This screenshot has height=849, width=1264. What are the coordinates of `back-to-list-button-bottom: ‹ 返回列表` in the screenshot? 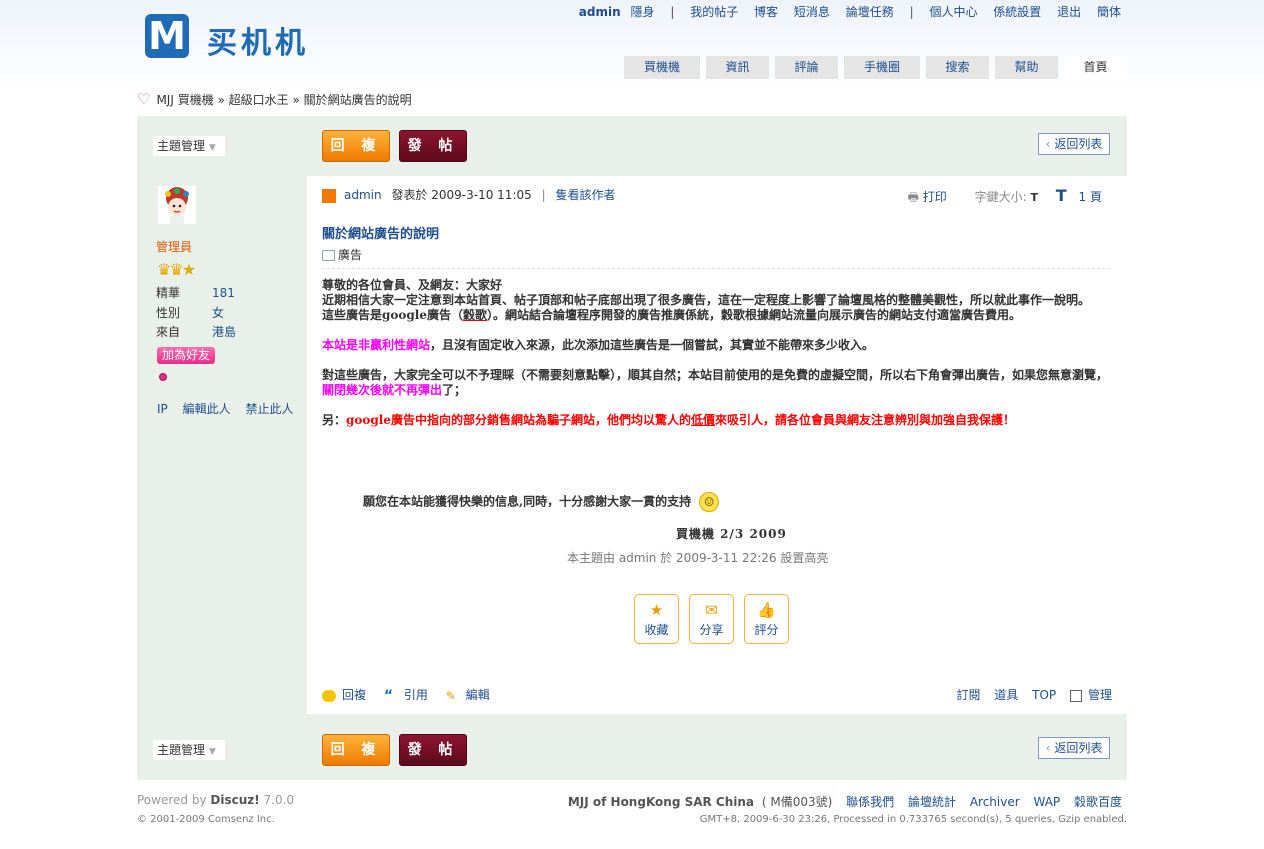 It's located at (1074, 748).